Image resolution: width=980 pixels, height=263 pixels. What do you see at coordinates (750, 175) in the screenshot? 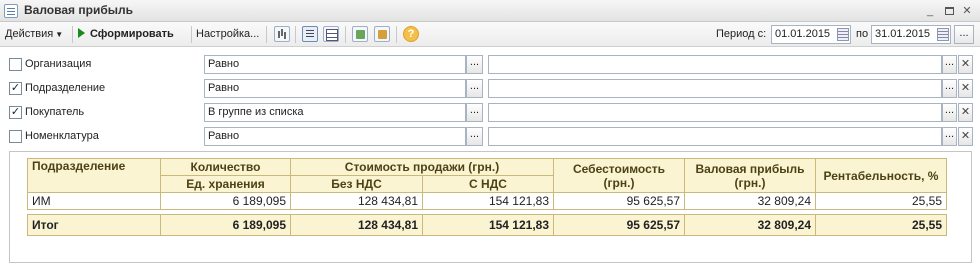
I see `col-gross-profit-header: Валовая прибыль (грн.)` at bounding box center [750, 175].